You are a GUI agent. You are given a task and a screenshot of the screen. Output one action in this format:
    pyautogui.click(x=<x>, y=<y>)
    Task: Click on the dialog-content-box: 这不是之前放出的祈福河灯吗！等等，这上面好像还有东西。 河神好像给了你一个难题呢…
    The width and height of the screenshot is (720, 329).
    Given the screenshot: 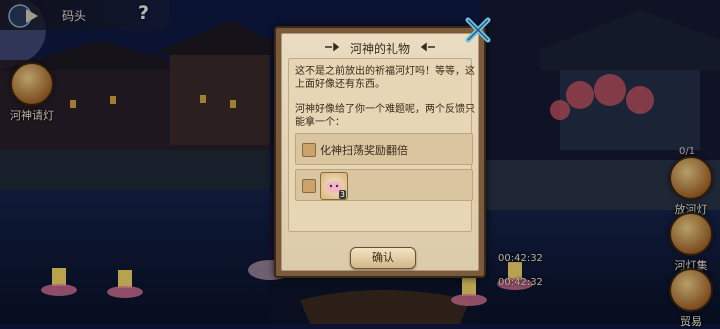 What is the action you would take?
    pyautogui.click(x=381, y=145)
    